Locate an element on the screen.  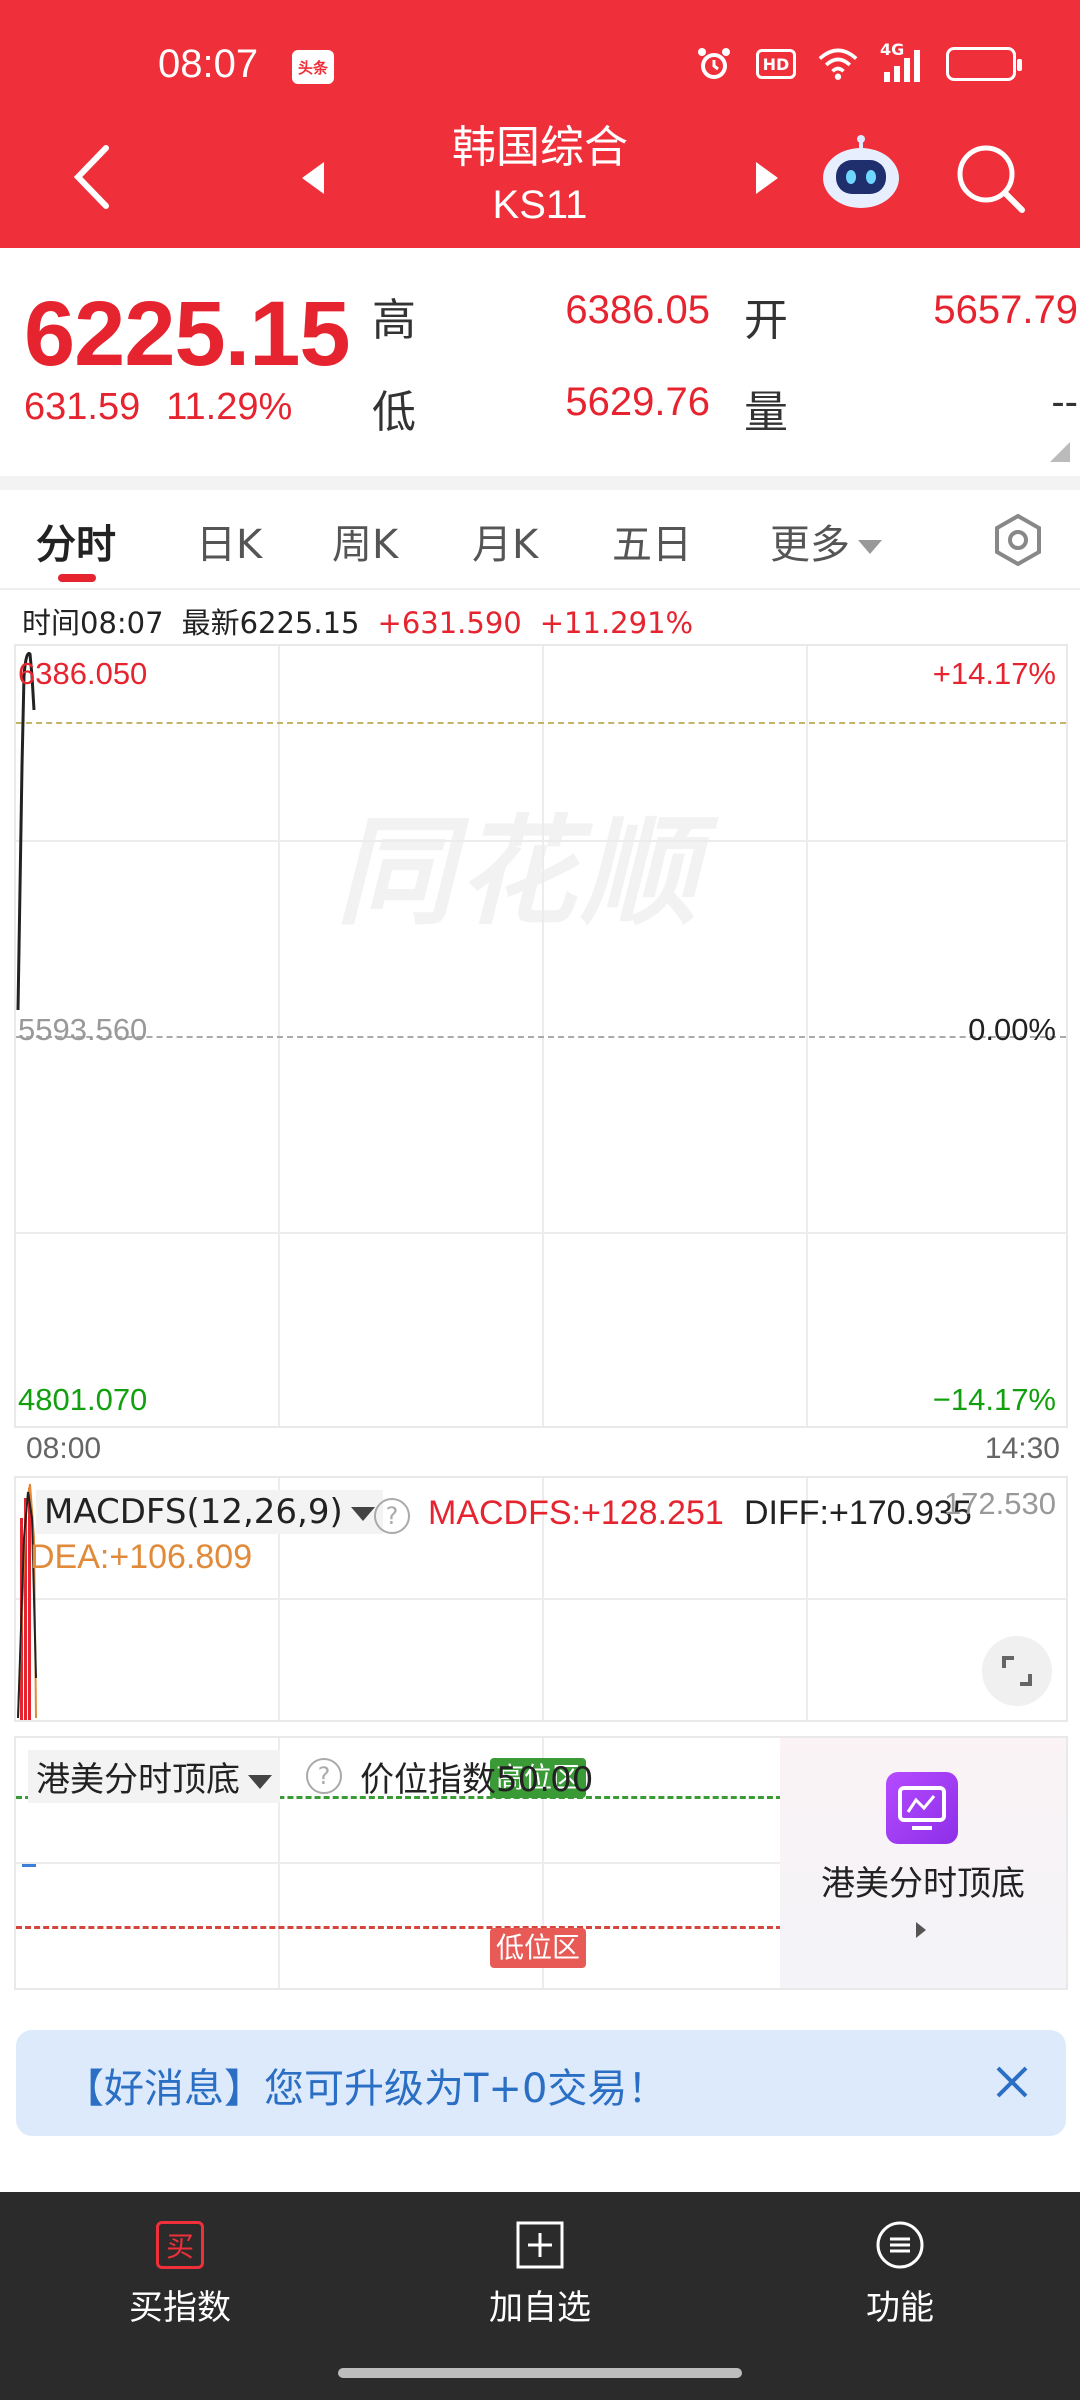
high-value: 6386.05 is located at coordinates (637, 310).